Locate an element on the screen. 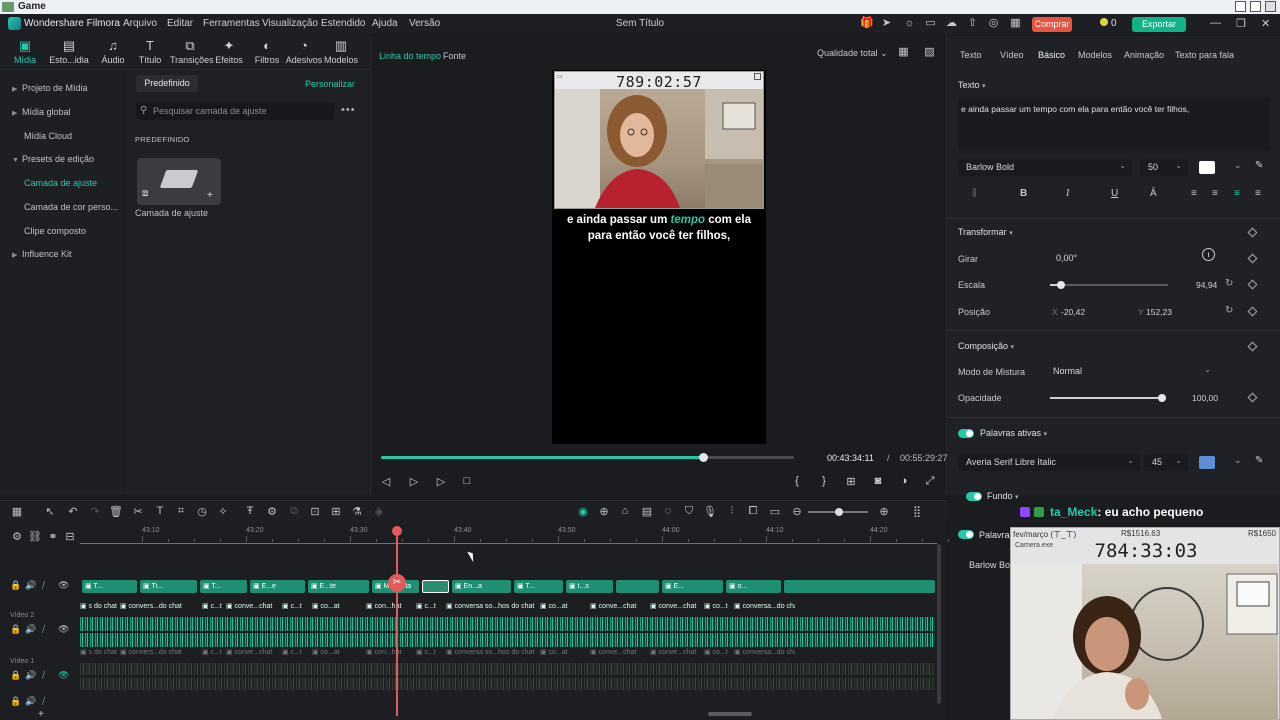 Image resolution: width=1280 pixels, height=720 pixels. buy-button: Comprar is located at coordinates (1052, 24).